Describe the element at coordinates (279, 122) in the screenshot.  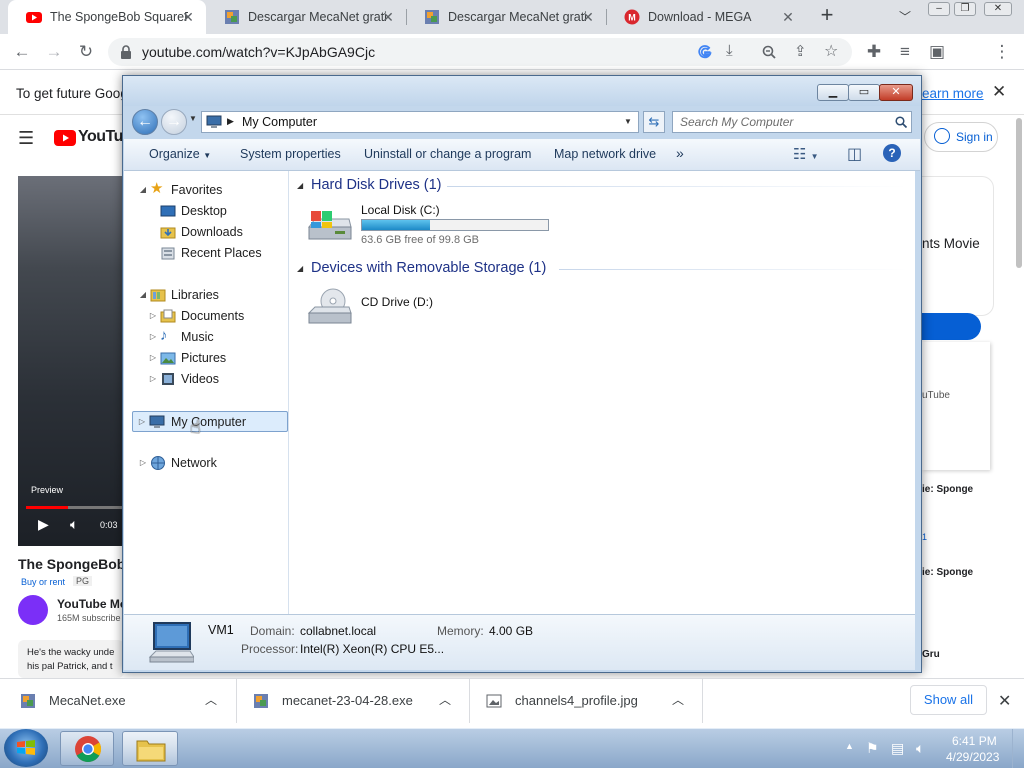
I see `address-text: My Computer` at that location.